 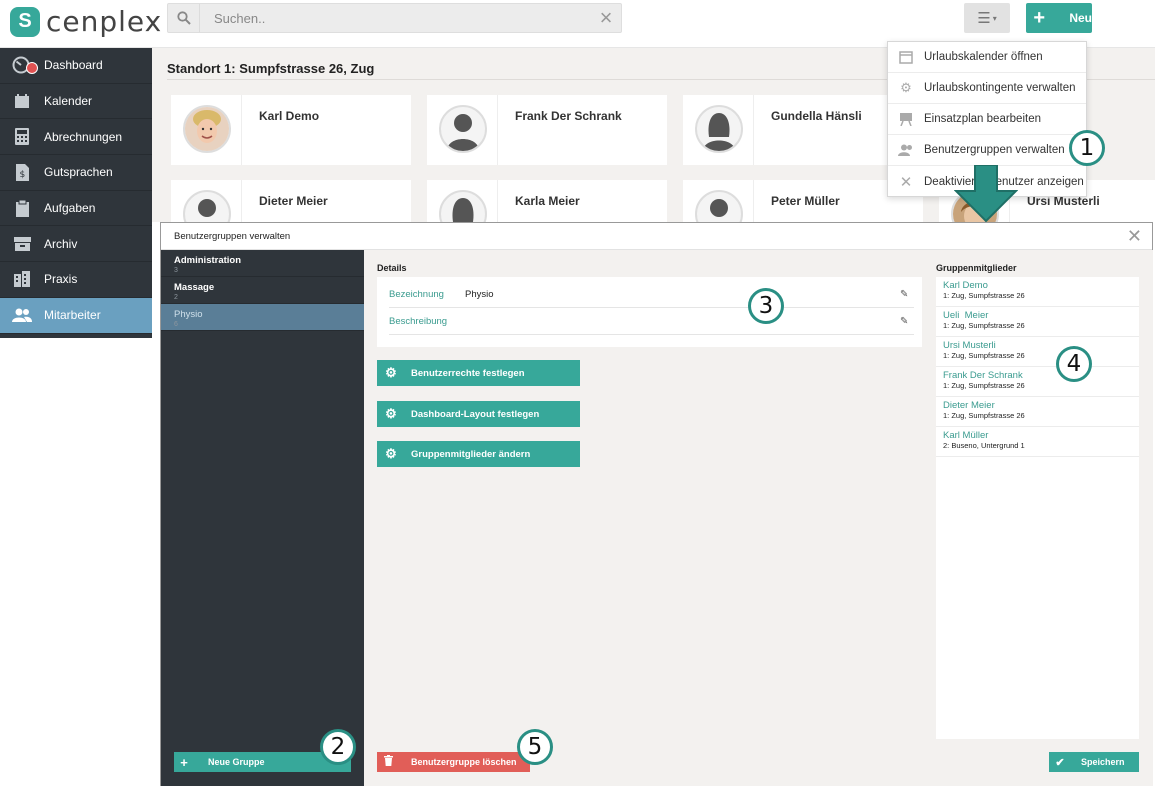 I want to click on list-item: Ursi Musterli 1: Zug, Sumpfstrasse 26, so click(x=1037, y=352).